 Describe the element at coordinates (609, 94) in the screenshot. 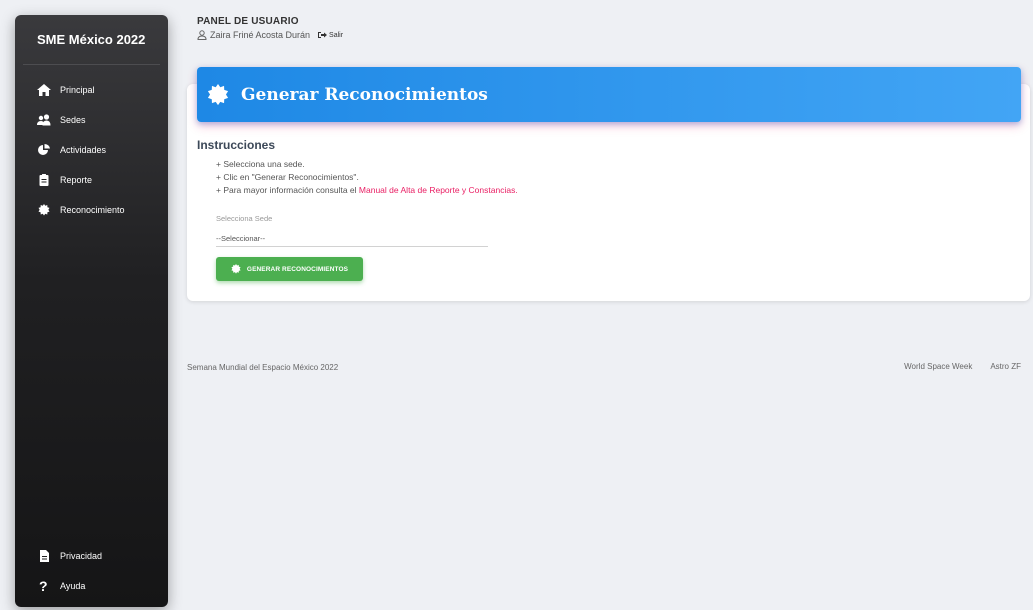

I see `card-header: Generar Reconocimientos` at that location.